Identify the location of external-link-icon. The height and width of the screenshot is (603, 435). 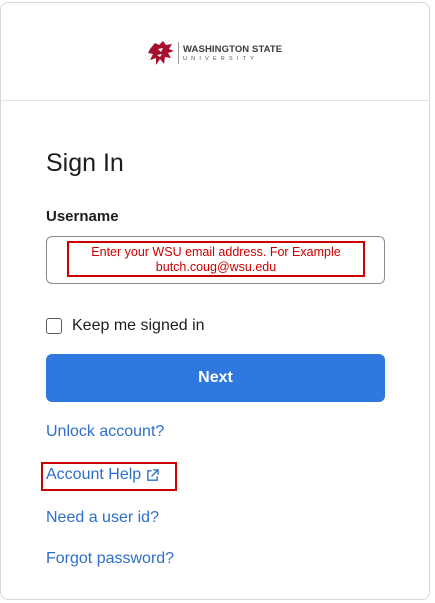
(153, 474).